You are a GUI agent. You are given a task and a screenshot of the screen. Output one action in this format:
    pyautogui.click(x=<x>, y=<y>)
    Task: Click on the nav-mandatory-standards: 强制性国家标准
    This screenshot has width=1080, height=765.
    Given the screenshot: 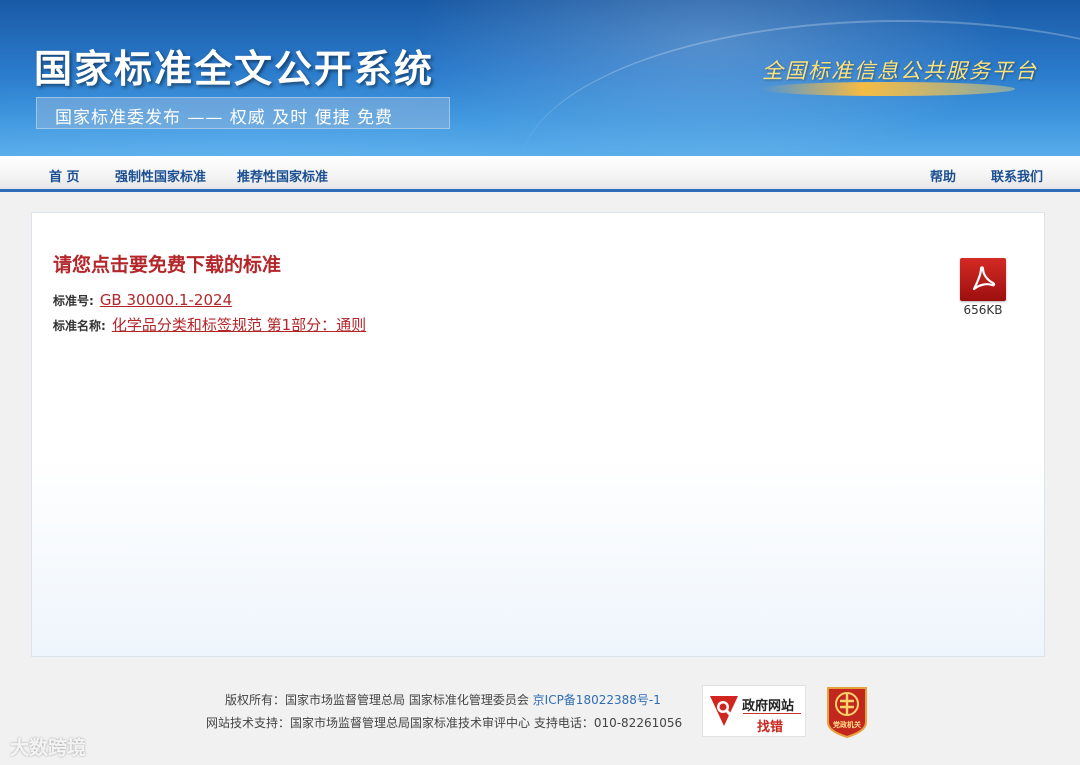 What is the action you would take?
    pyautogui.click(x=160, y=175)
    